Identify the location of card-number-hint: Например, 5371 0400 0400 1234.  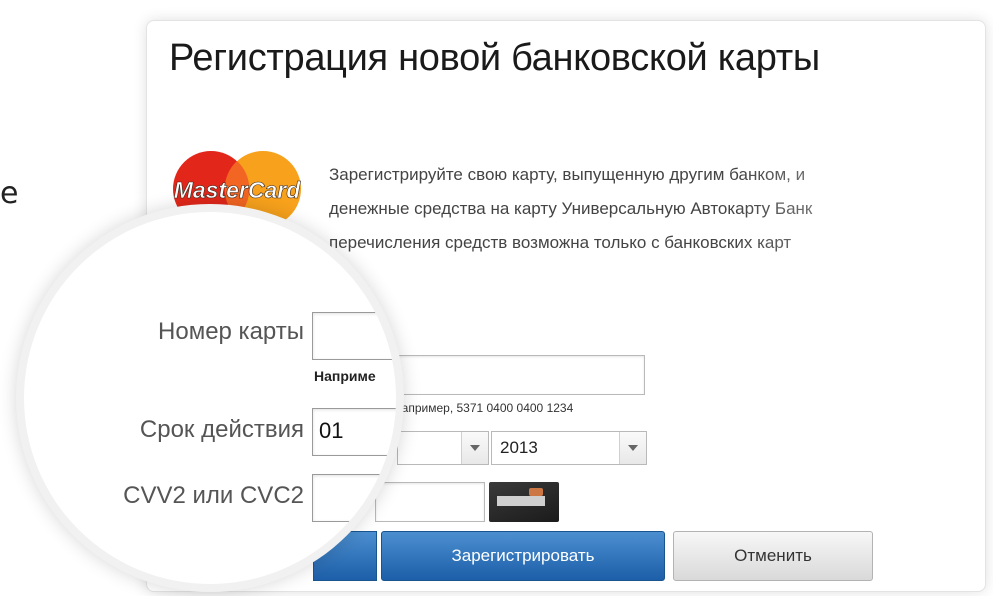
(483, 408).